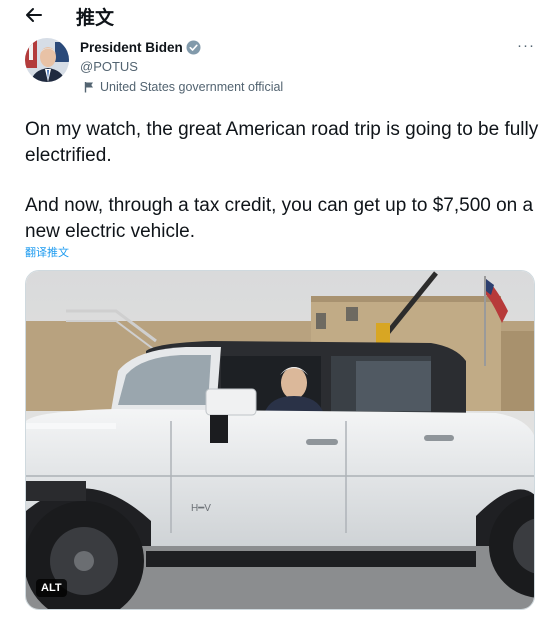  I want to click on author-handle: @POTUS, so click(109, 66).